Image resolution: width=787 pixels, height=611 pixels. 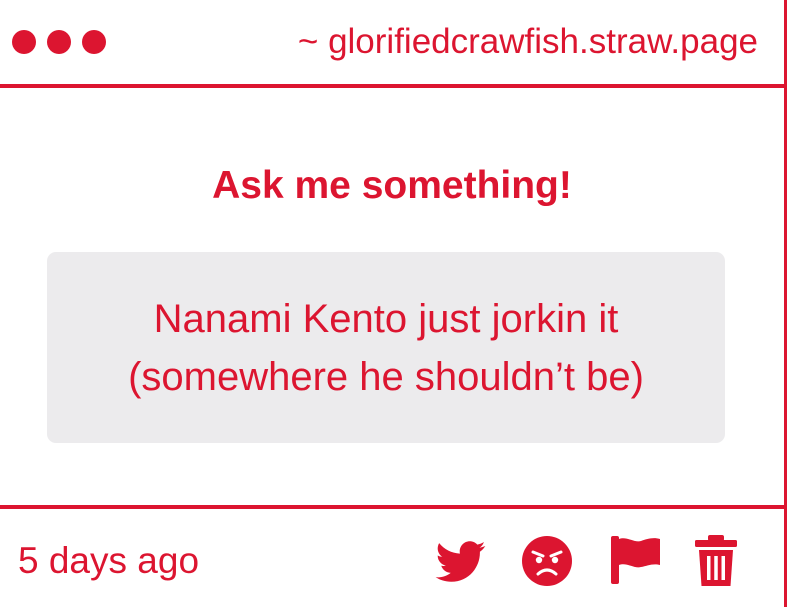 I want to click on window-dots, so click(x=59, y=42).